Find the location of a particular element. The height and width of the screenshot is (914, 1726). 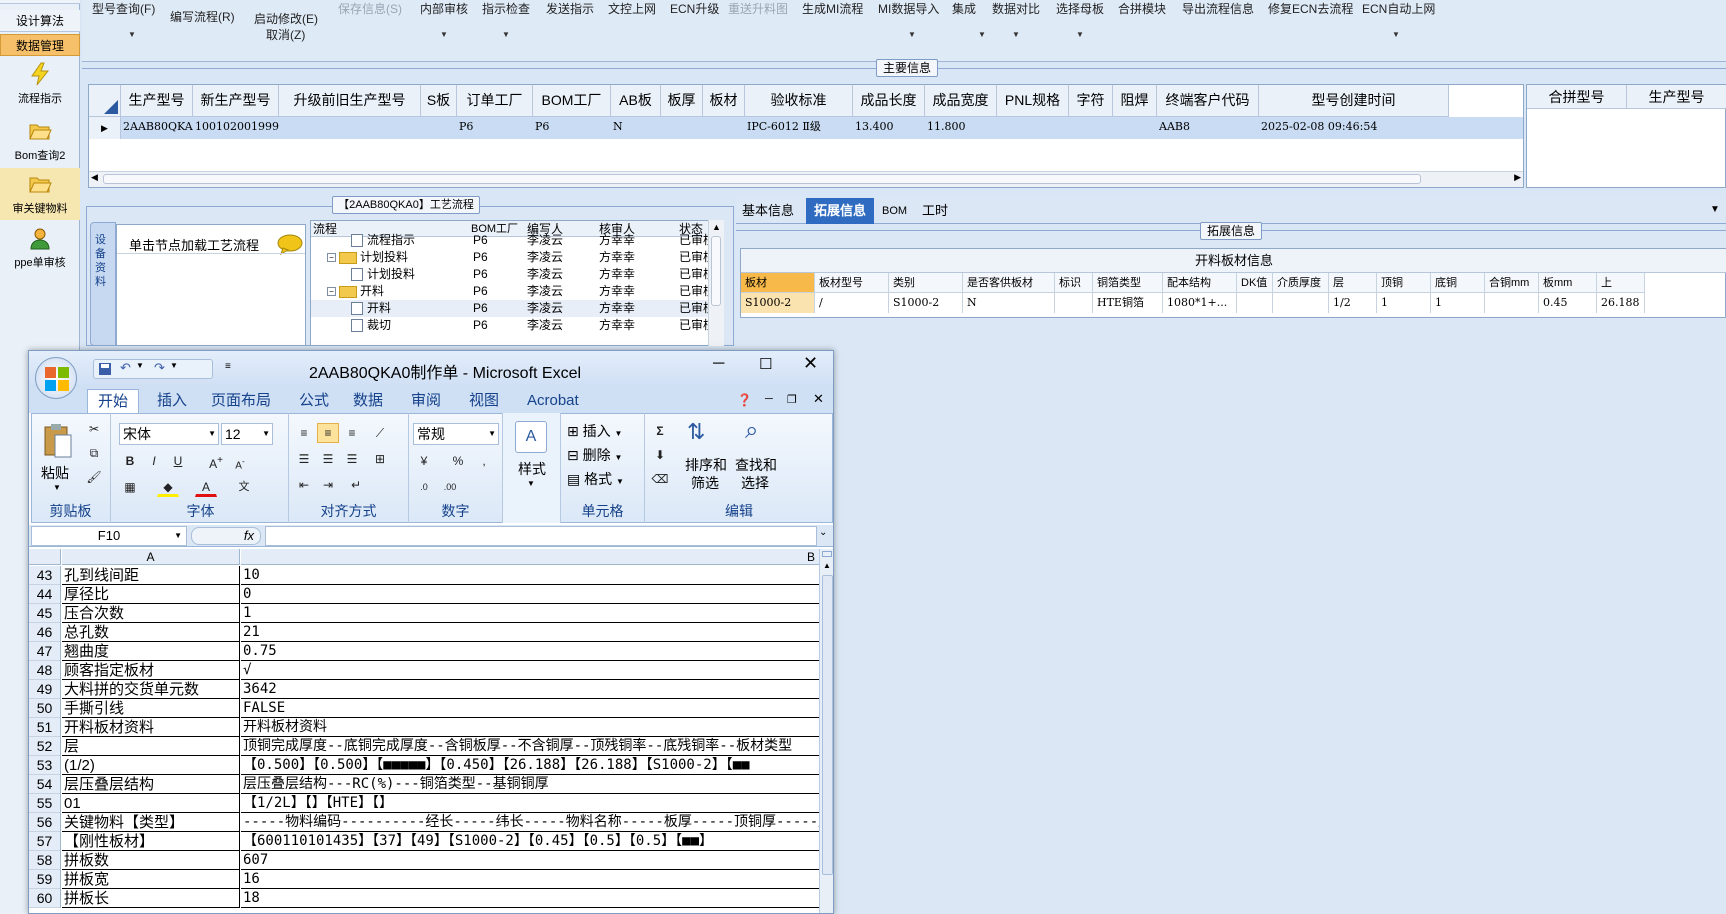

cell-b: 开料板材资料 is located at coordinates (530, 727).